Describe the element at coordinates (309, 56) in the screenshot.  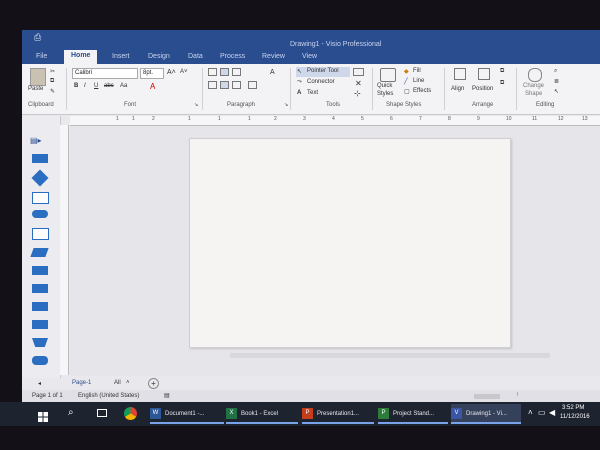
I see `tab-view: View` at that location.